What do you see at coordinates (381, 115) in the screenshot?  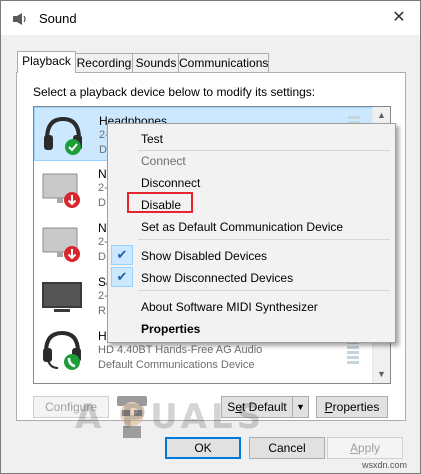 I see `scroll-up-icon: ▲` at bounding box center [381, 115].